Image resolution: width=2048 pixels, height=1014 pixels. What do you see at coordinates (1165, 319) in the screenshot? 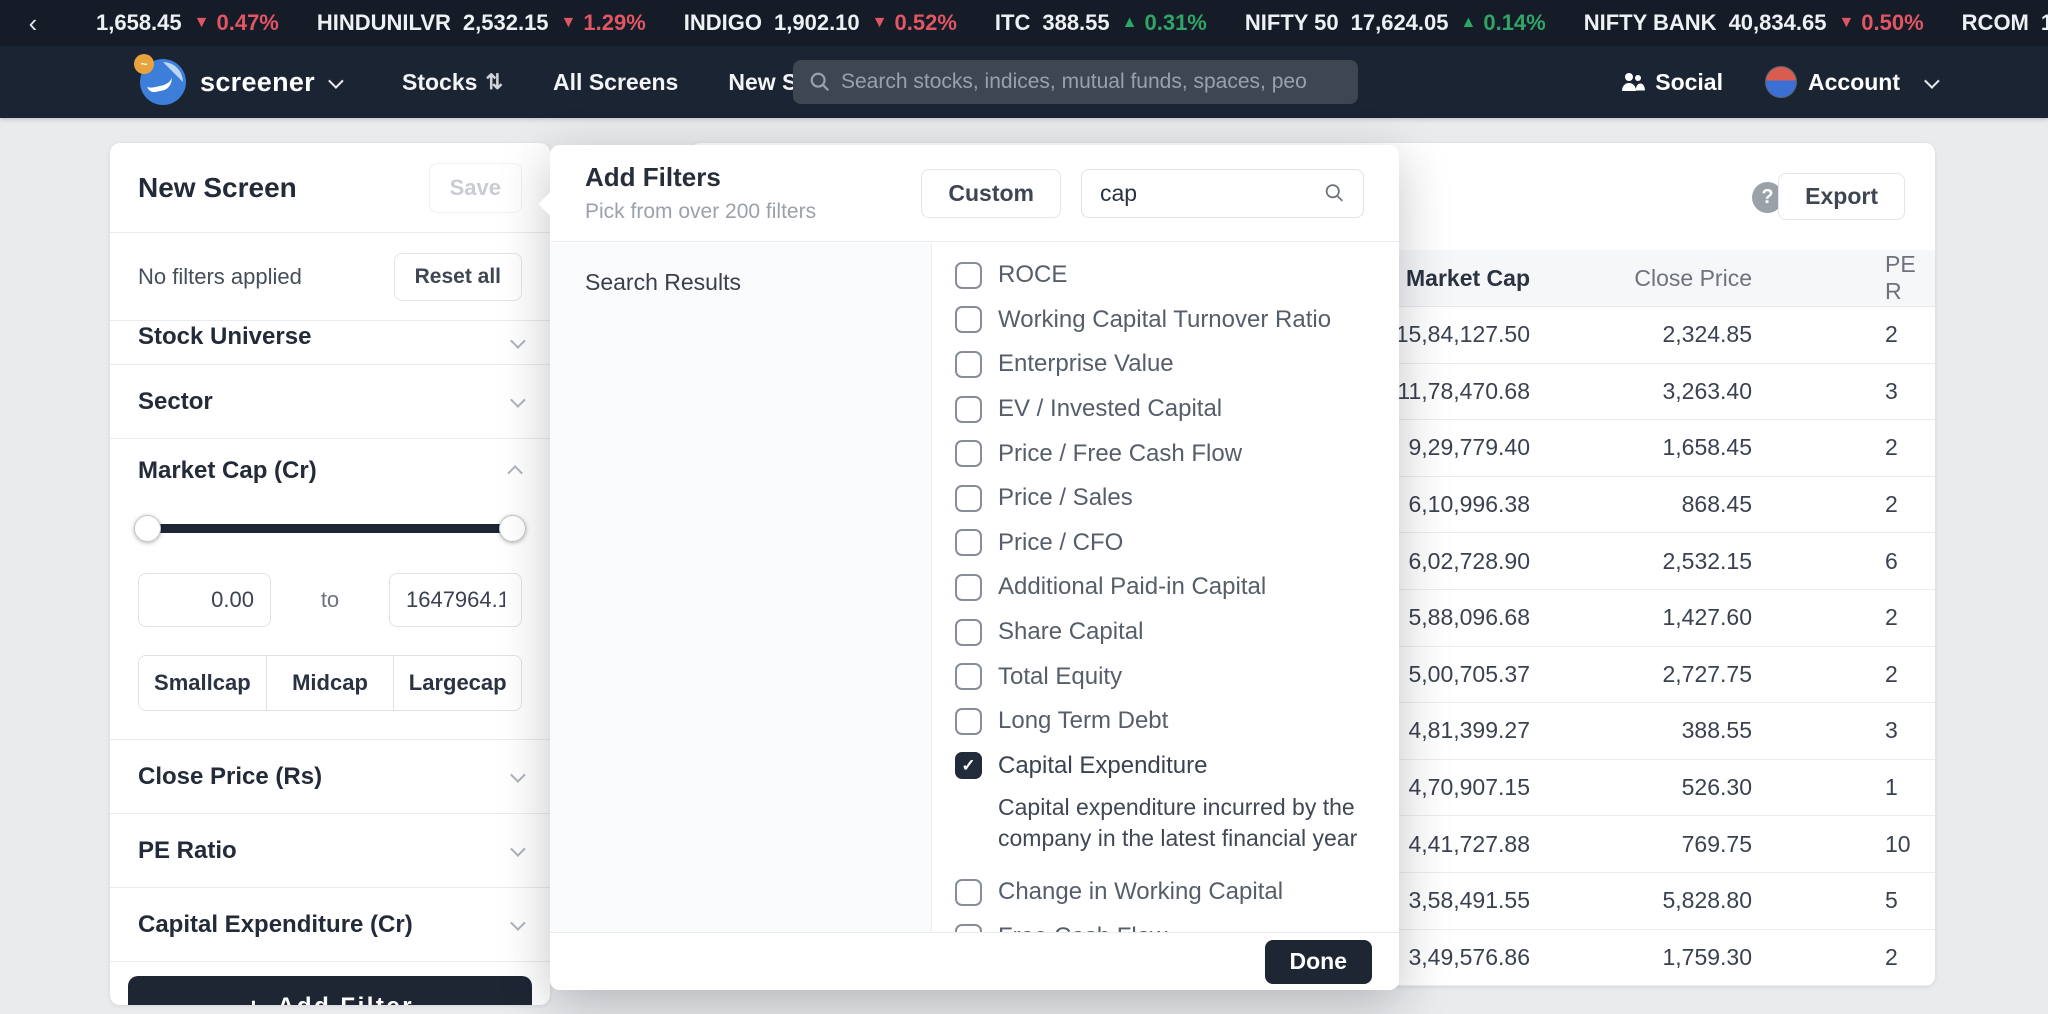
I see `filter-option-label: Working Capital Turnover Ratio` at bounding box center [1165, 319].